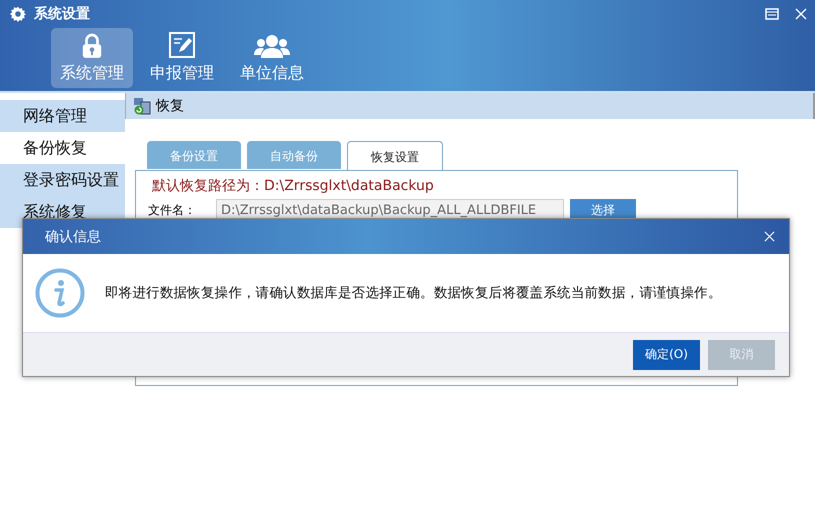  What do you see at coordinates (172, 210) in the screenshot?
I see `file-label: 文件名：` at bounding box center [172, 210].